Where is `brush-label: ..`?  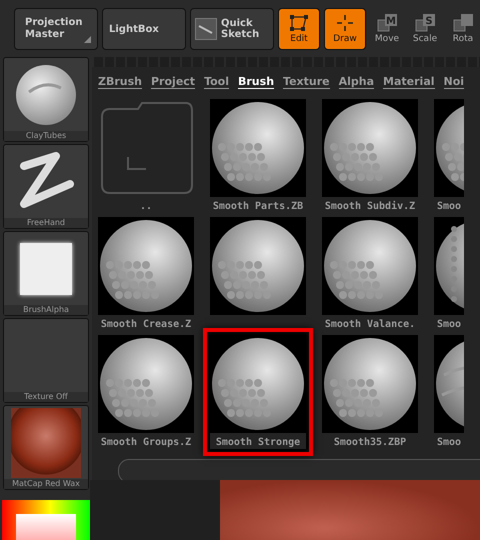
brush-label: .. is located at coordinates (146, 206).